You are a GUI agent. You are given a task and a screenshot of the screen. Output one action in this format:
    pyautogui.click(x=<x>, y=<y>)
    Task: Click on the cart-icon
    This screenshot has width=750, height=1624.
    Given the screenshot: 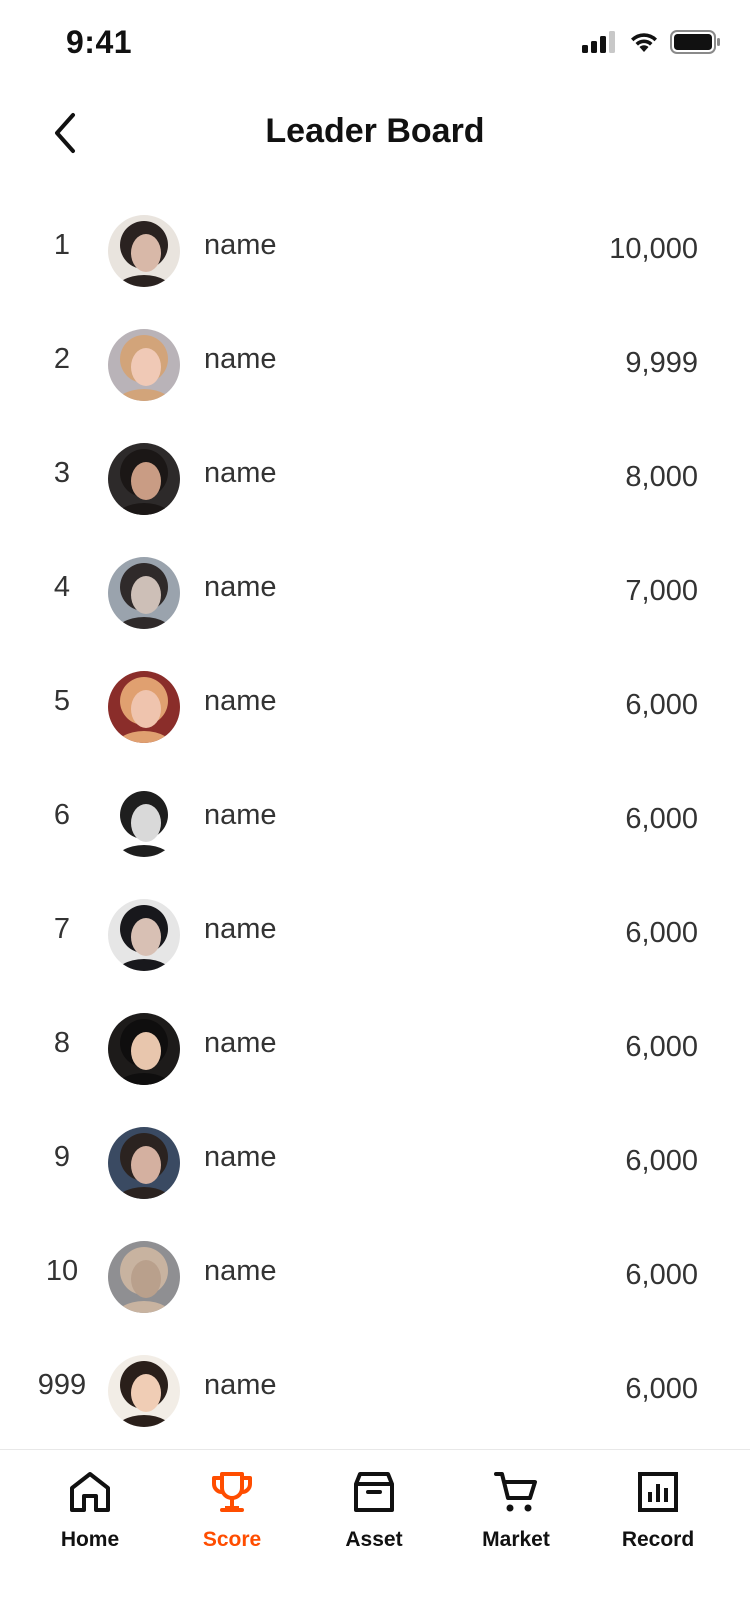 What is the action you would take?
    pyautogui.click(x=515, y=1492)
    